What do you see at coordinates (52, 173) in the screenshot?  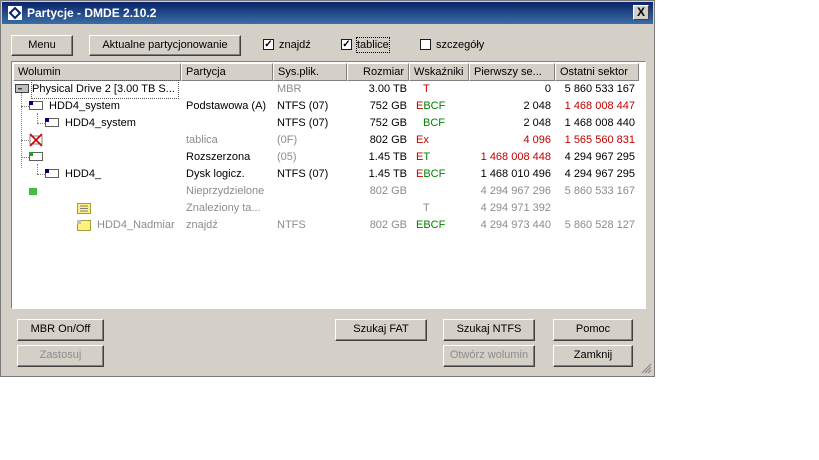 I see `logical-disk-icon` at bounding box center [52, 173].